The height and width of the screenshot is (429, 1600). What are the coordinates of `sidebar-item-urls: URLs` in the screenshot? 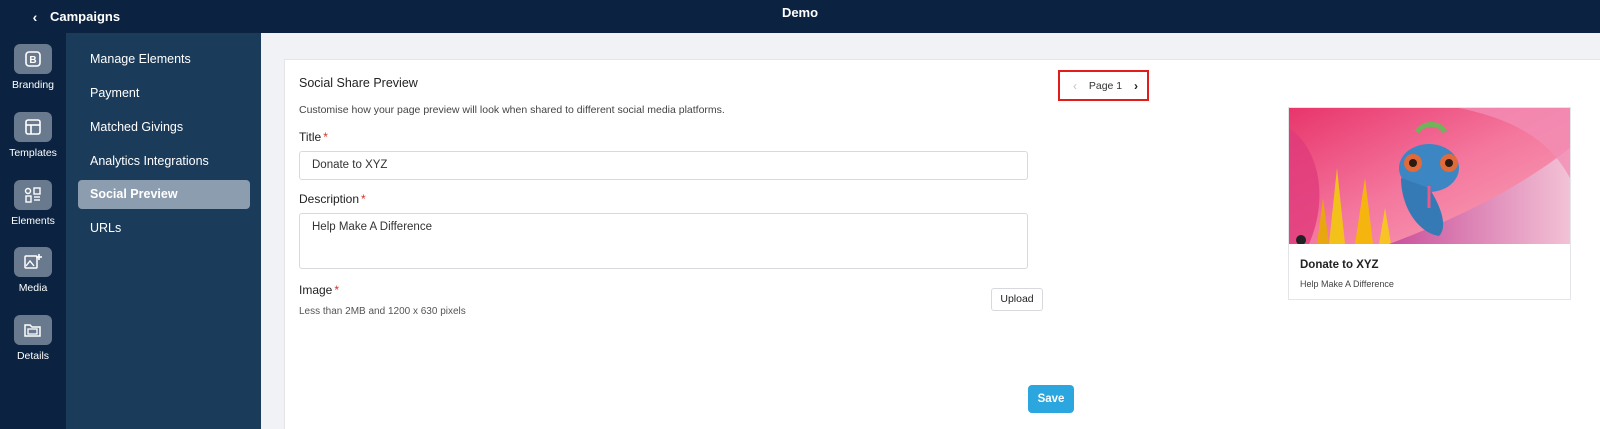 It's located at (164, 228).